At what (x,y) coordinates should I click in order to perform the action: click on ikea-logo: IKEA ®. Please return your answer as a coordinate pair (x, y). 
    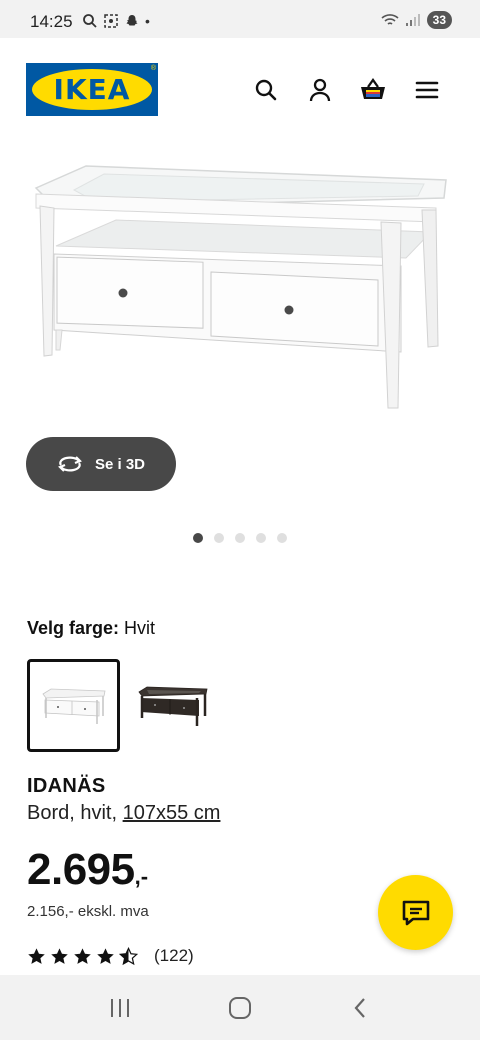
    Looking at the image, I should click on (92, 89).